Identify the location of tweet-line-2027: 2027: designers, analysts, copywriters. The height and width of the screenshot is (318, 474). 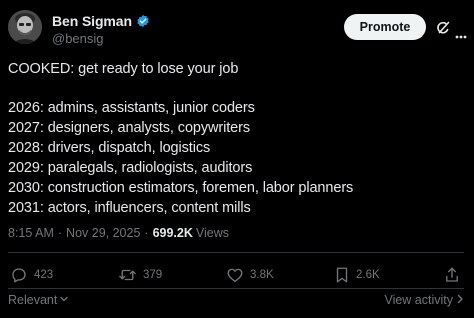
(129, 128).